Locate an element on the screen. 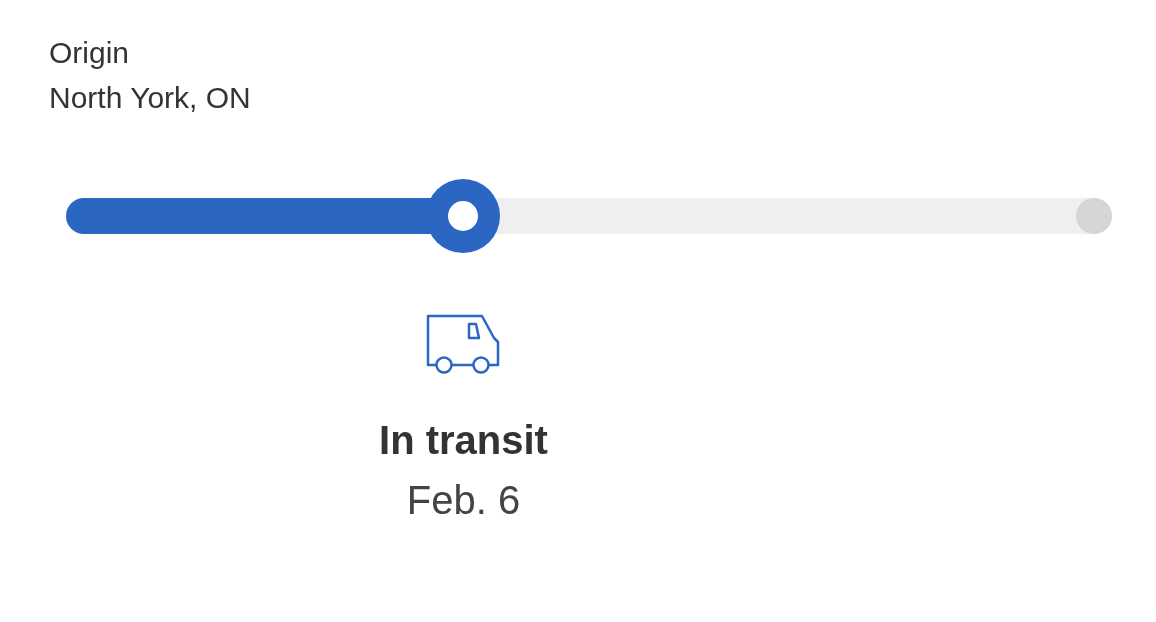 The height and width of the screenshot is (622, 1156). origin-label: Origin is located at coordinates (89, 53).